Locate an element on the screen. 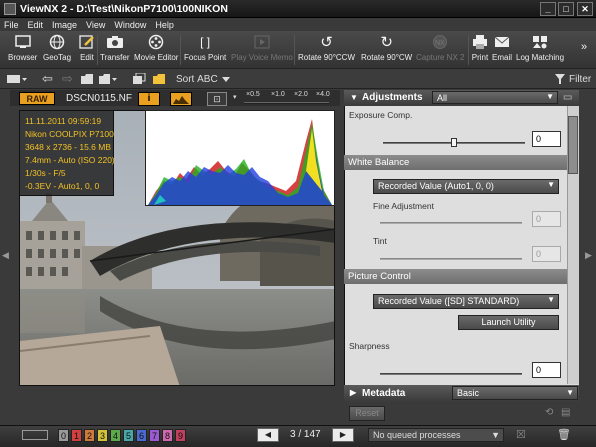 Image resolution: width=596 pixels, height=447 pixels. transfer-button: Transfer is located at coordinates (115, 50).